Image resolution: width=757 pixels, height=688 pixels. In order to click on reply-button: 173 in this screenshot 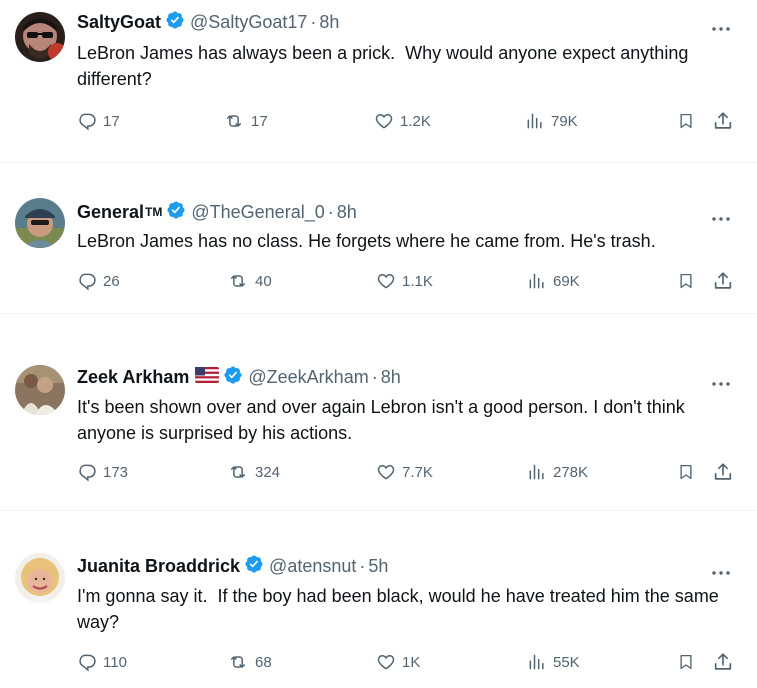, I will do `click(102, 472)`.